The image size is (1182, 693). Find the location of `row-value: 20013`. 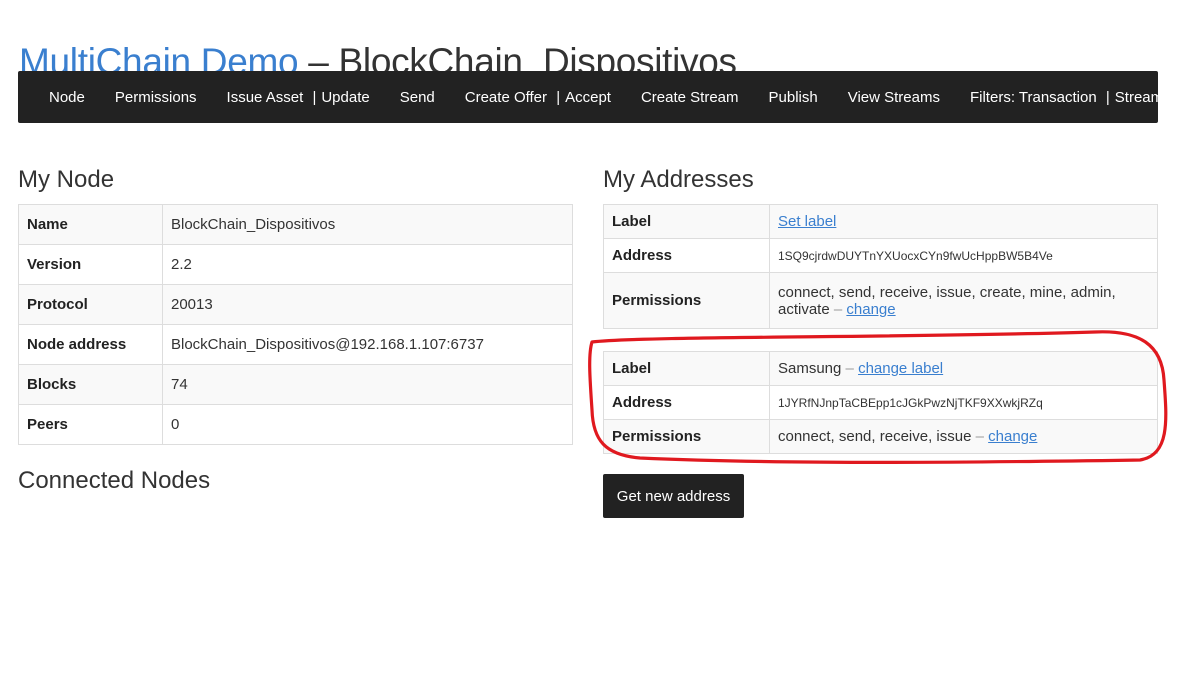

row-value: 20013 is located at coordinates (367, 304).